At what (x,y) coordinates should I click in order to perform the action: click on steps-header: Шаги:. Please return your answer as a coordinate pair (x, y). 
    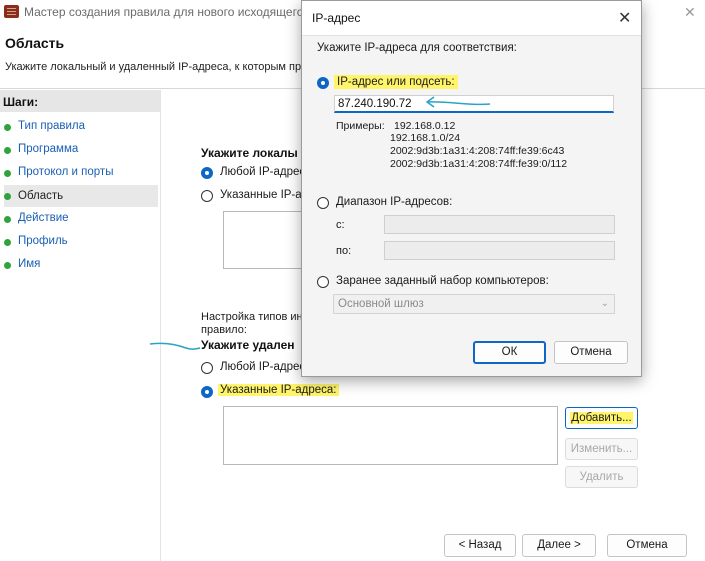
    Looking at the image, I should click on (80, 101).